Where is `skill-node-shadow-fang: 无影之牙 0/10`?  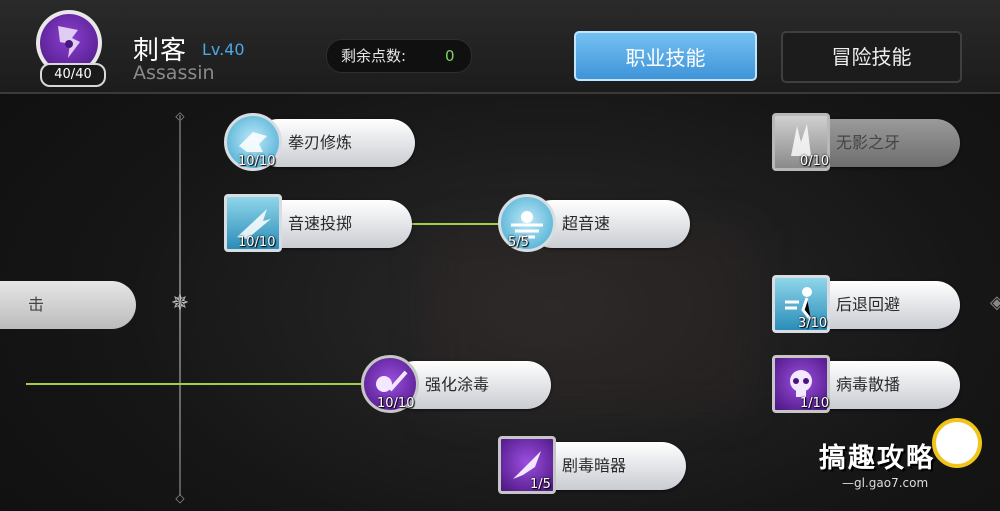
skill-node-shadow-fang: 无影之牙 0/10 is located at coordinates (866, 142).